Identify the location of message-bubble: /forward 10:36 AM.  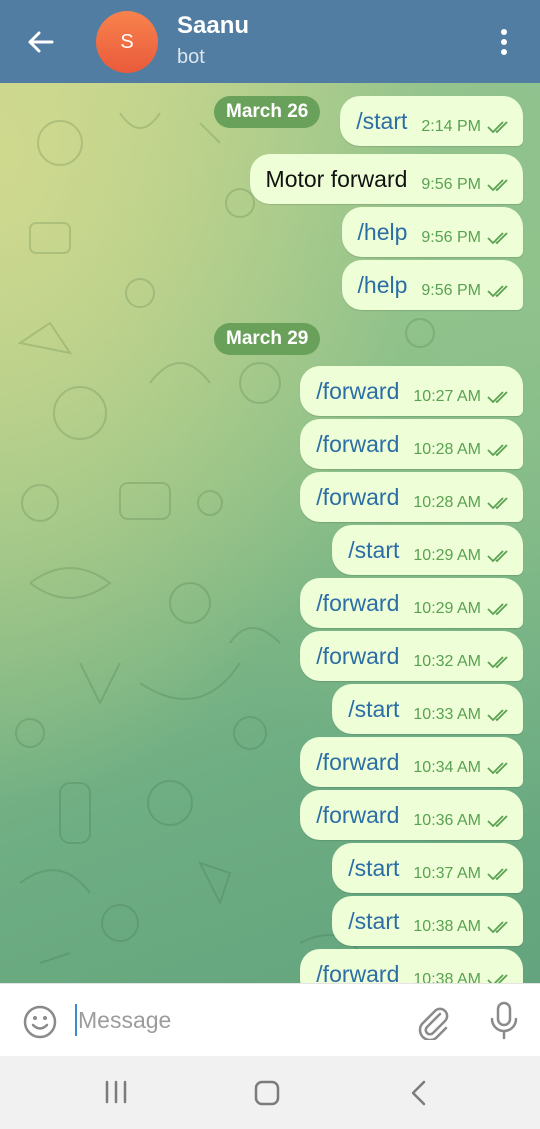
(411, 815).